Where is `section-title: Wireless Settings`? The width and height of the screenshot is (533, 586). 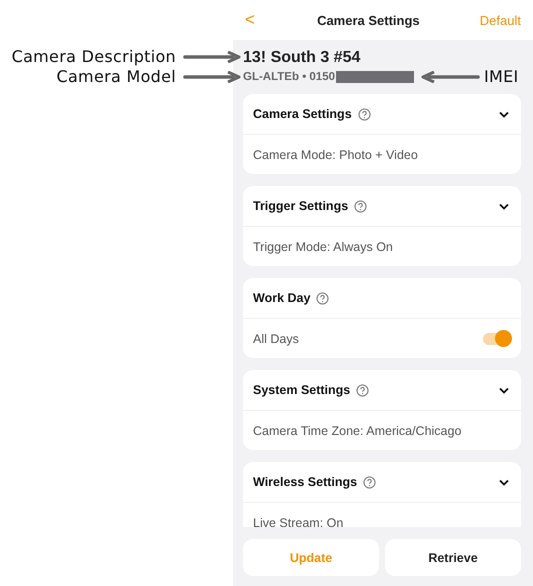 section-title: Wireless Settings is located at coordinates (305, 482).